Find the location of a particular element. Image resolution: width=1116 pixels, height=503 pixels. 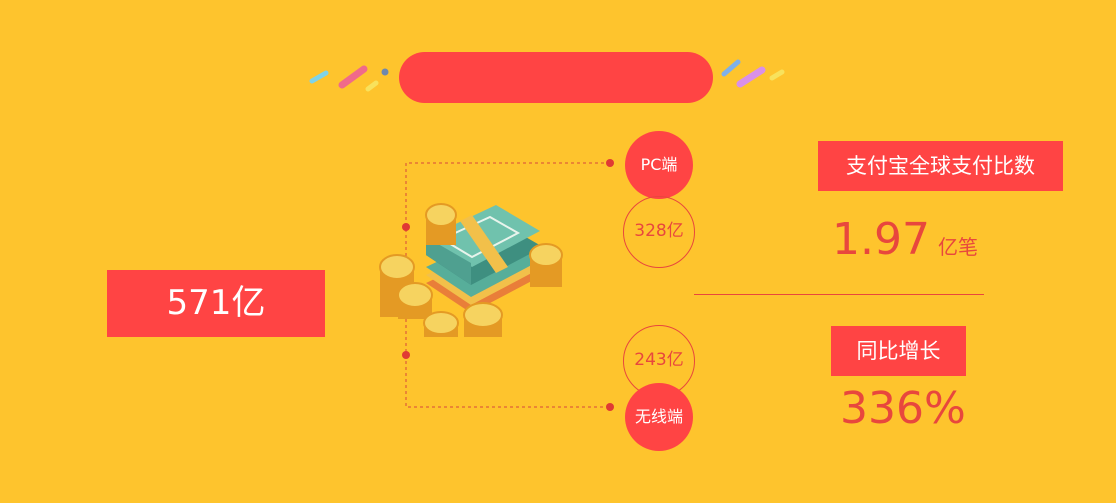

growth-value: 336% is located at coordinates (903, 408).